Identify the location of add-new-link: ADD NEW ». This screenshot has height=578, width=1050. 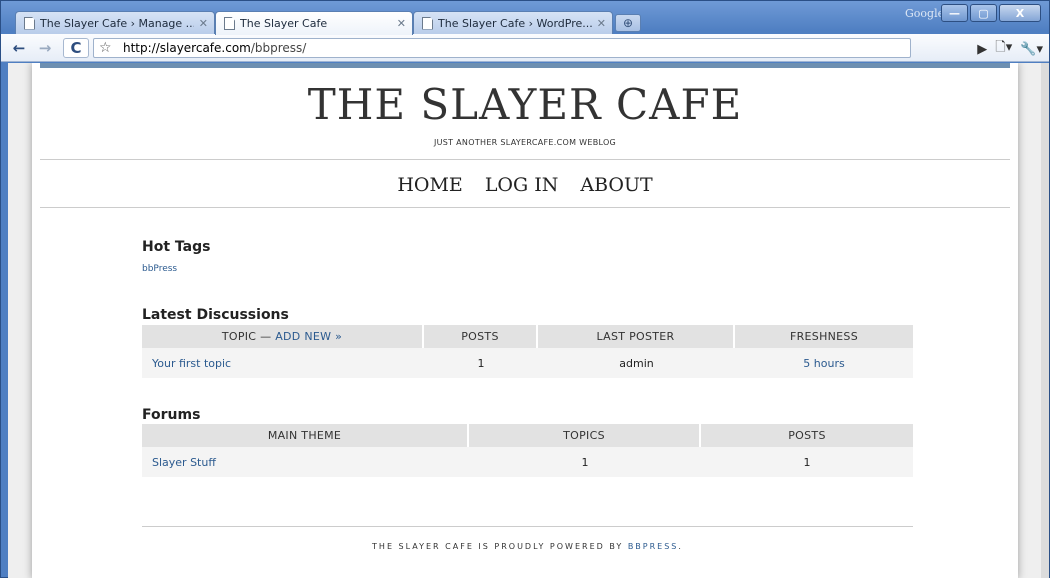
(308, 336).